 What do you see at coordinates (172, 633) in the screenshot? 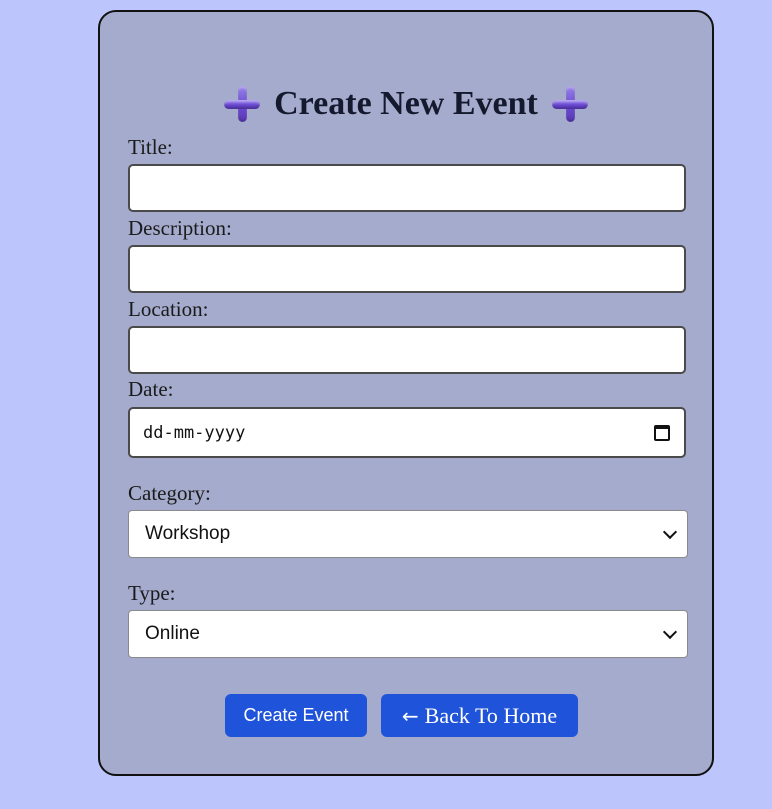
I see `type-selected-value: Online` at bounding box center [172, 633].